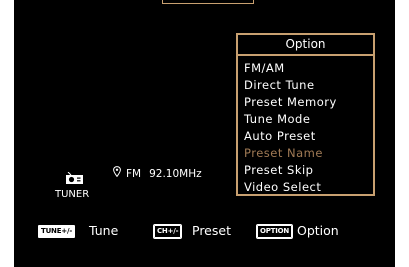 Image resolution: width=409 pixels, height=267 pixels. What do you see at coordinates (117, 171) in the screenshot?
I see `location-pin-icon` at bounding box center [117, 171].